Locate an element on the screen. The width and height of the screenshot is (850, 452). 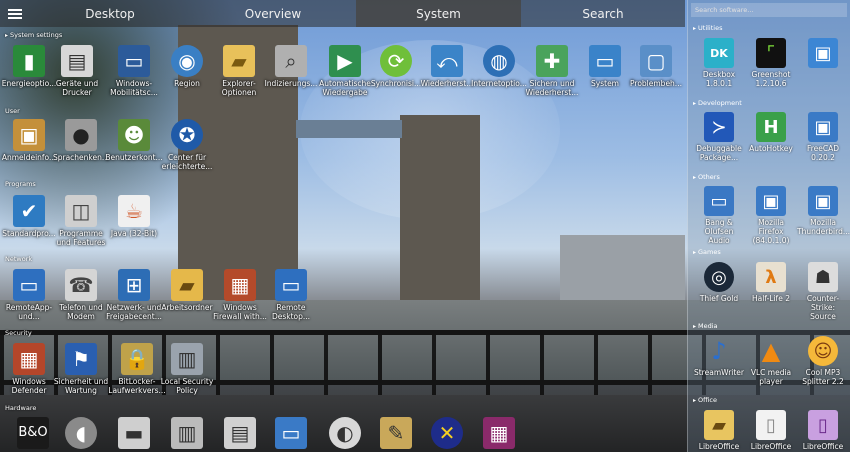
app-deskbox: DK Deskbox 1.8.0.1 is located at coordinates (719, 63).